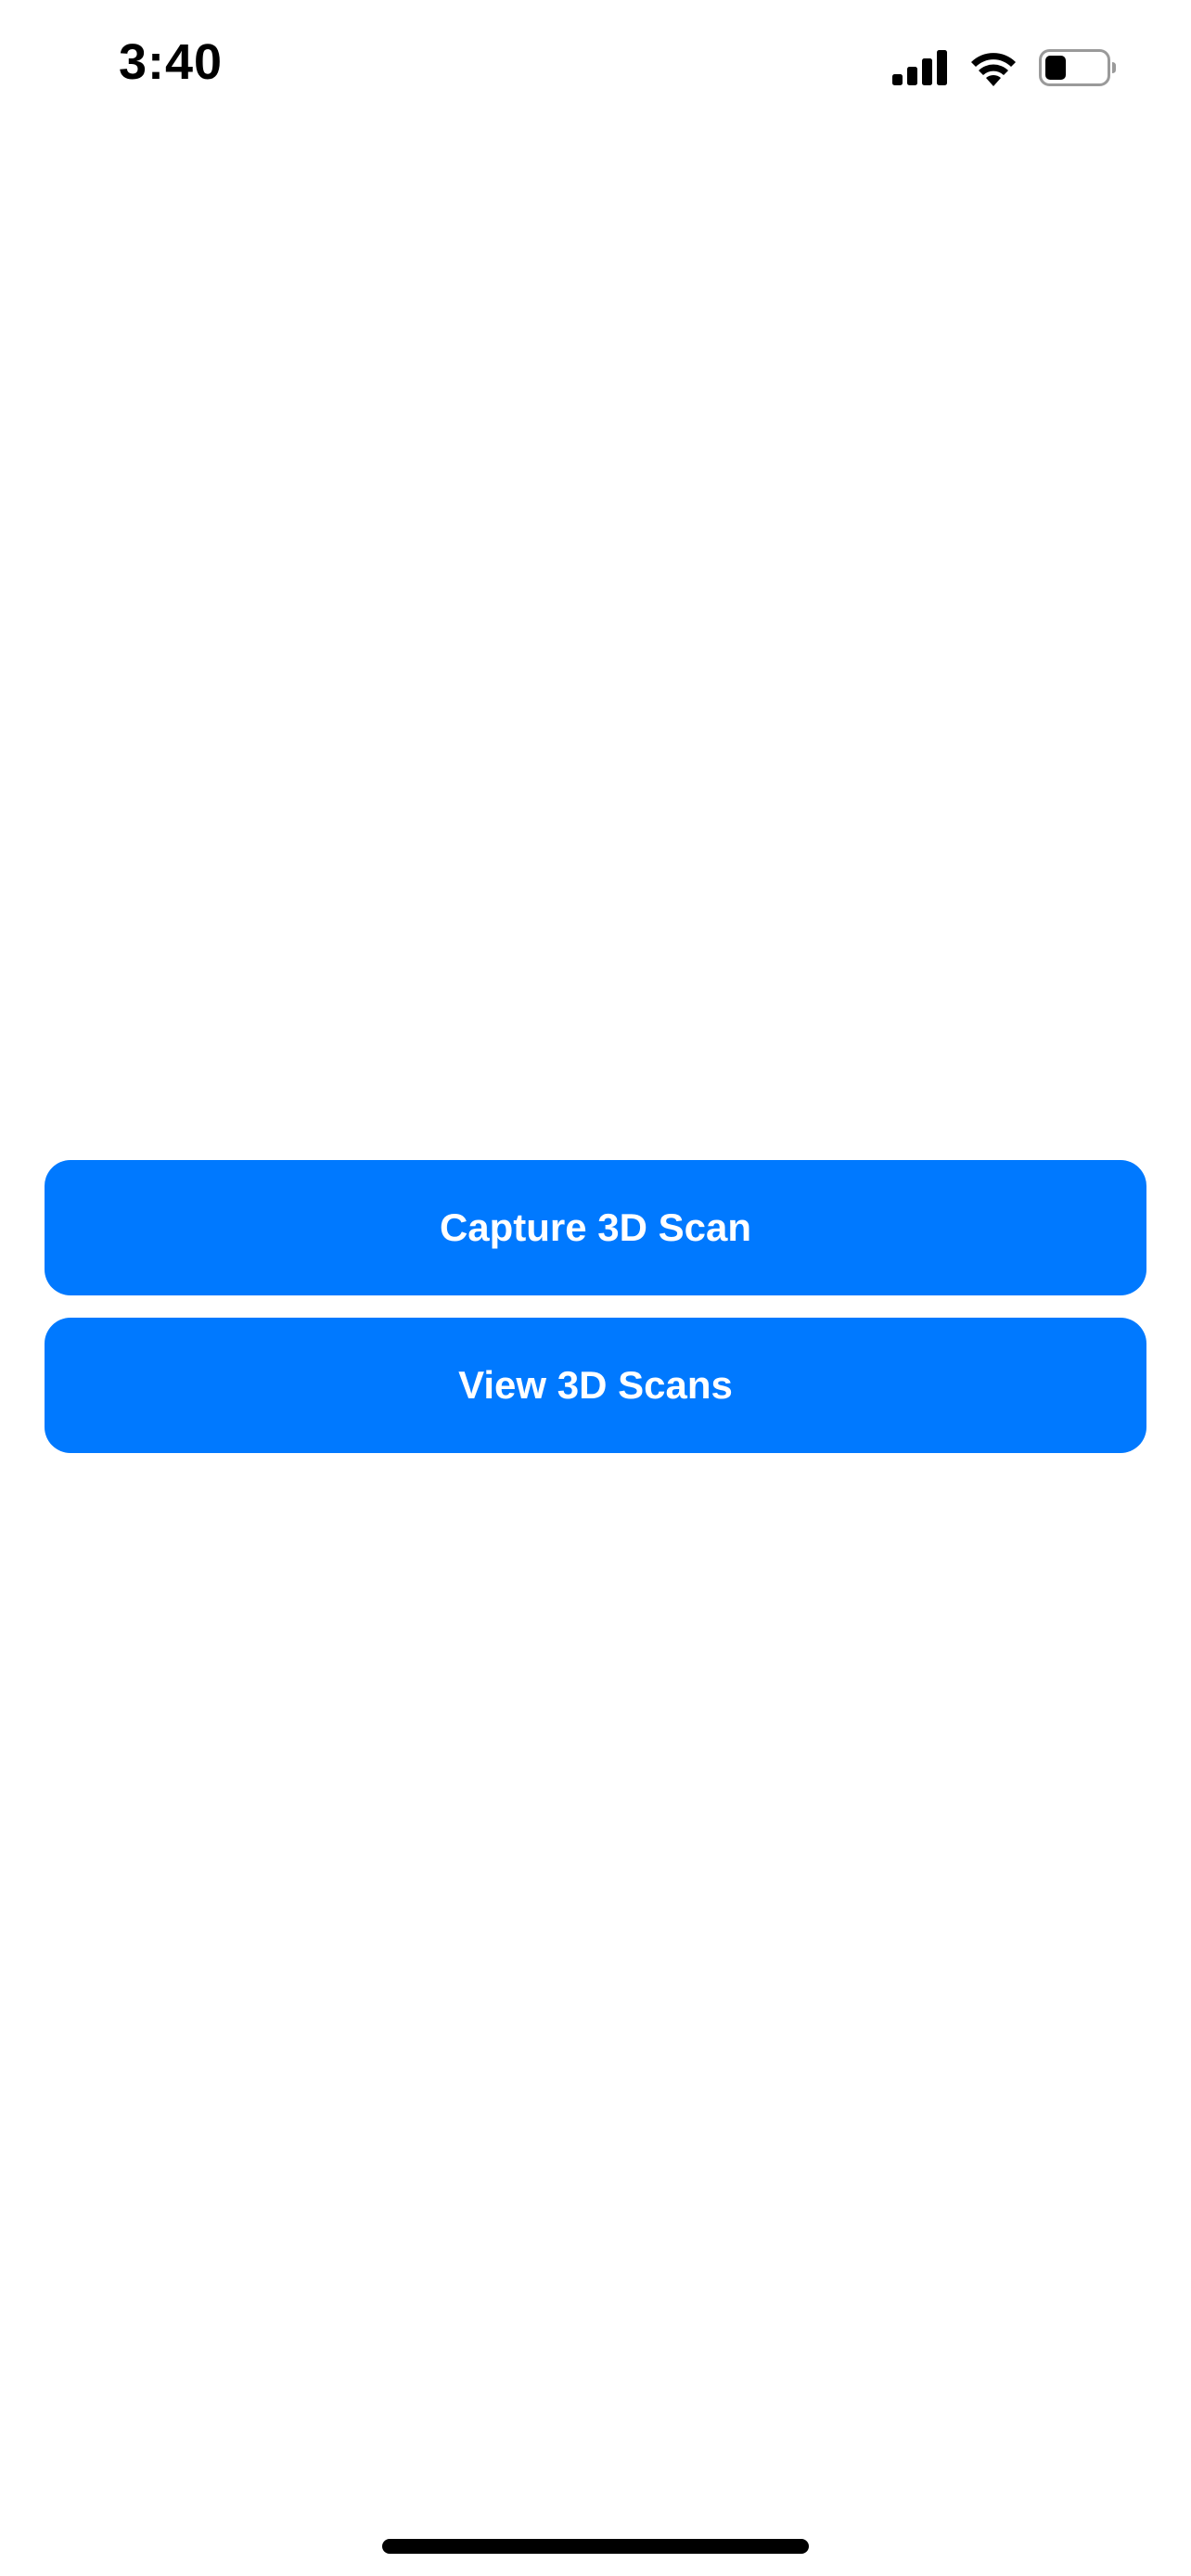 Image resolution: width=1191 pixels, height=2576 pixels. Describe the element at coordinates (1078, 67) in the screenshot. I see `battery-icon` at that location.